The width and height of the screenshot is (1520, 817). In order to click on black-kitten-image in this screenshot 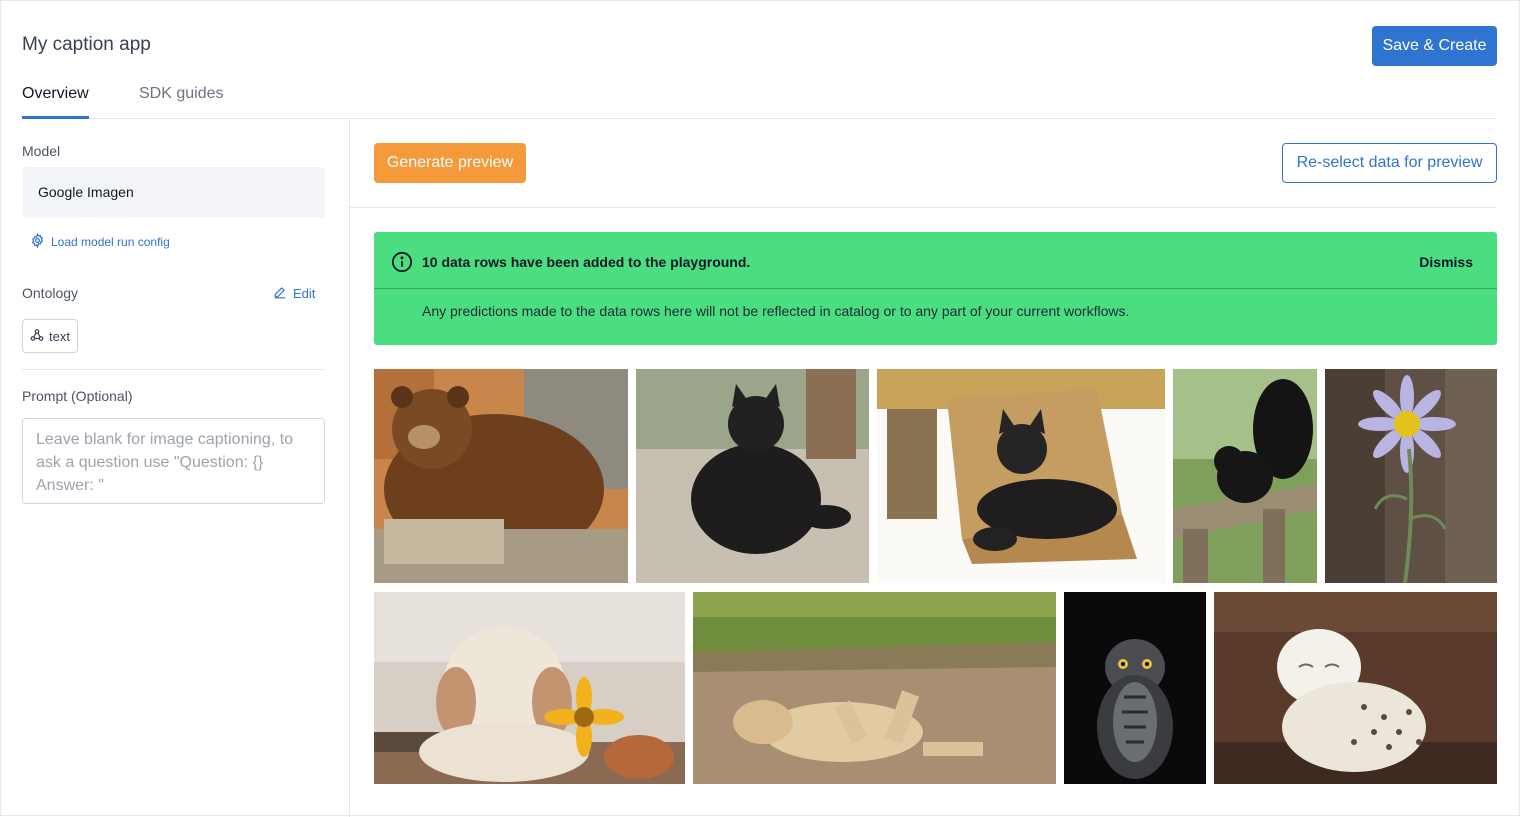, I will do `click(752, 476)`.